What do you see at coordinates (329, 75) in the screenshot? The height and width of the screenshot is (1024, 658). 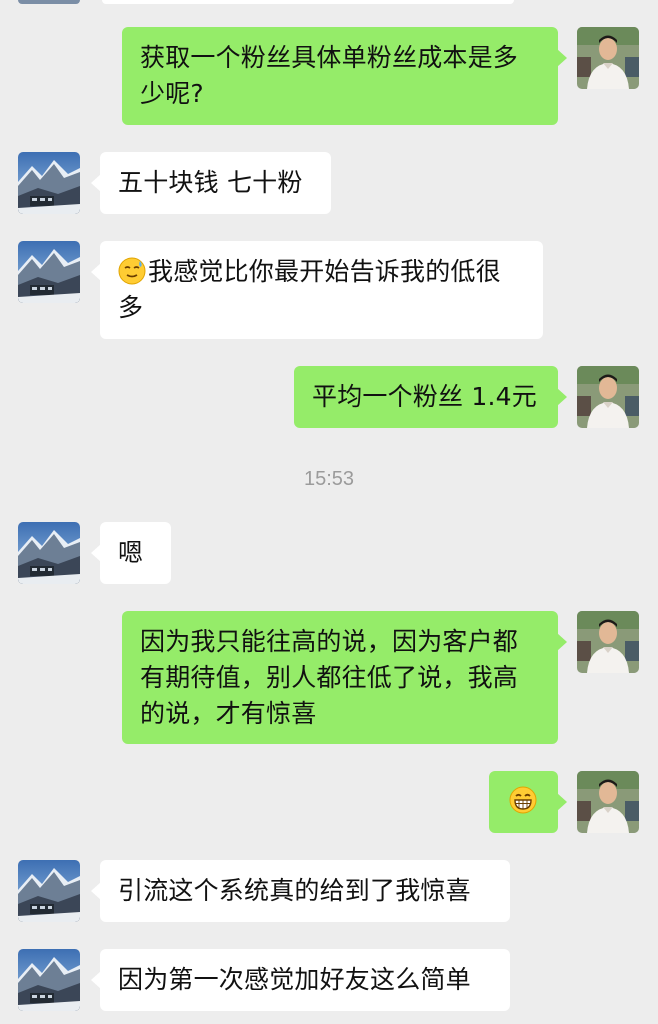 I see `message-text: 获取一个粉丝具体单粉丝成本是多少呢?` at bounding box center [329, 75].